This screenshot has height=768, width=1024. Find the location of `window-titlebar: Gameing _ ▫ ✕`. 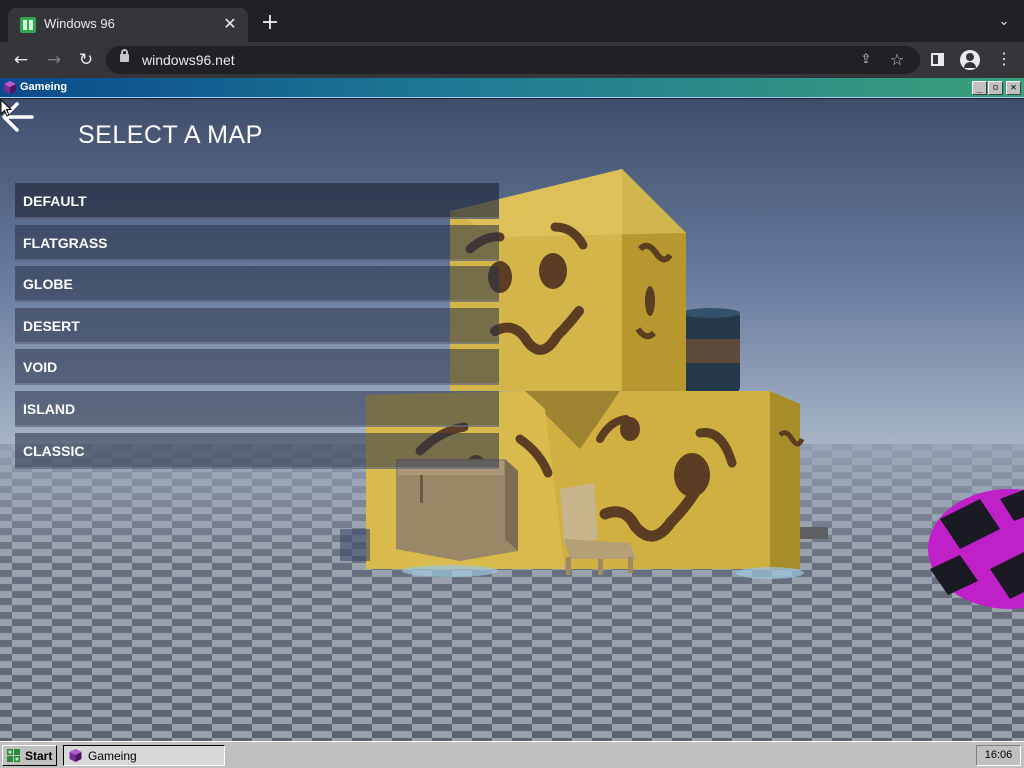

window-titlebar: Gameing _ ▫ ✕ is located at coordinates (512, 88).